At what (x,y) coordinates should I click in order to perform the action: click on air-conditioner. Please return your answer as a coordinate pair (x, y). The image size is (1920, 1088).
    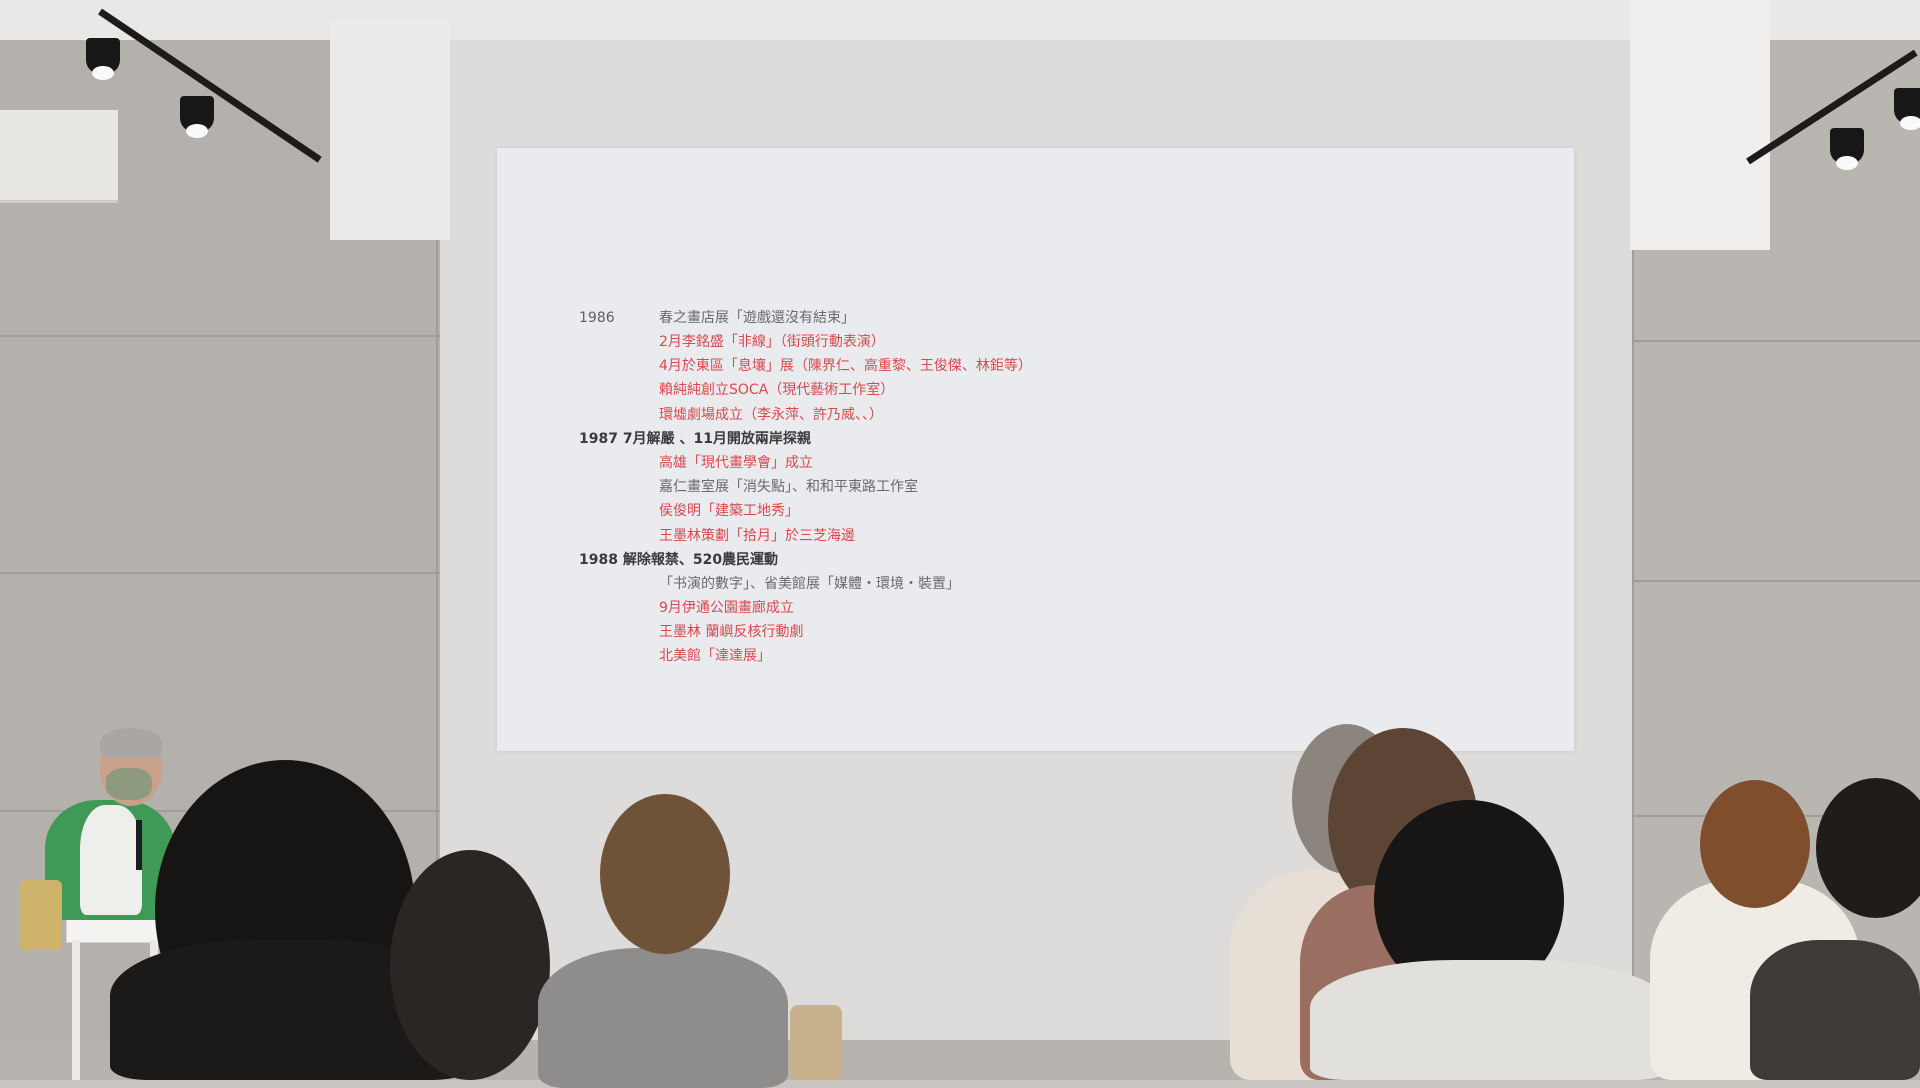
    Looking at the image, I should click on (59, 156).